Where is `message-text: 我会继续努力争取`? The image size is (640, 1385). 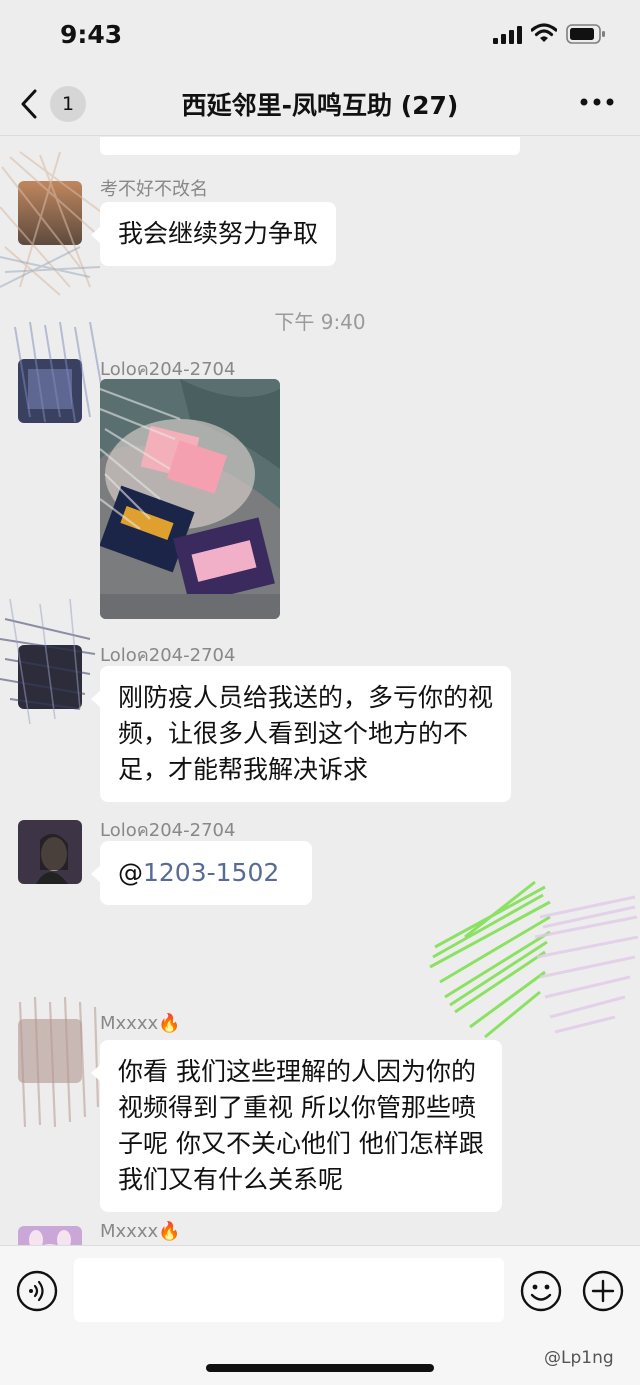 message-text: 我会继续努力争取 is located at coordinates (218, 233).